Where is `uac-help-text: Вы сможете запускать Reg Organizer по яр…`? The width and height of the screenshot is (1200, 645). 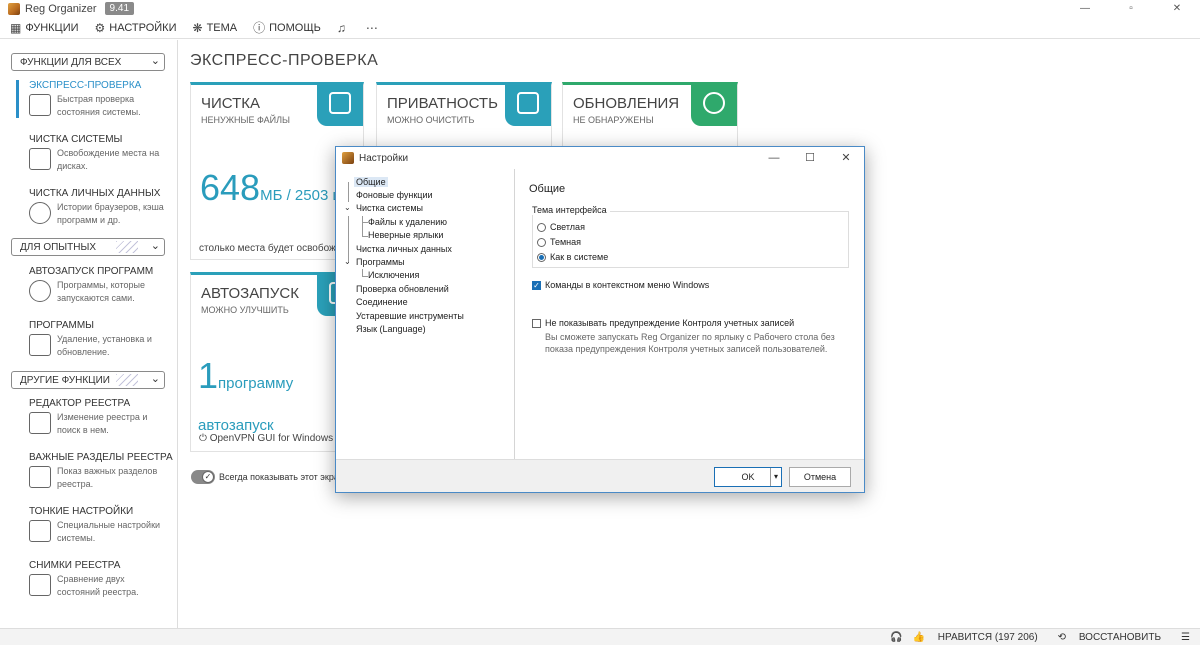 uac-help-text: Вы сможете запускать Reg Organizer по яр… is located at coordinates (690, 343).